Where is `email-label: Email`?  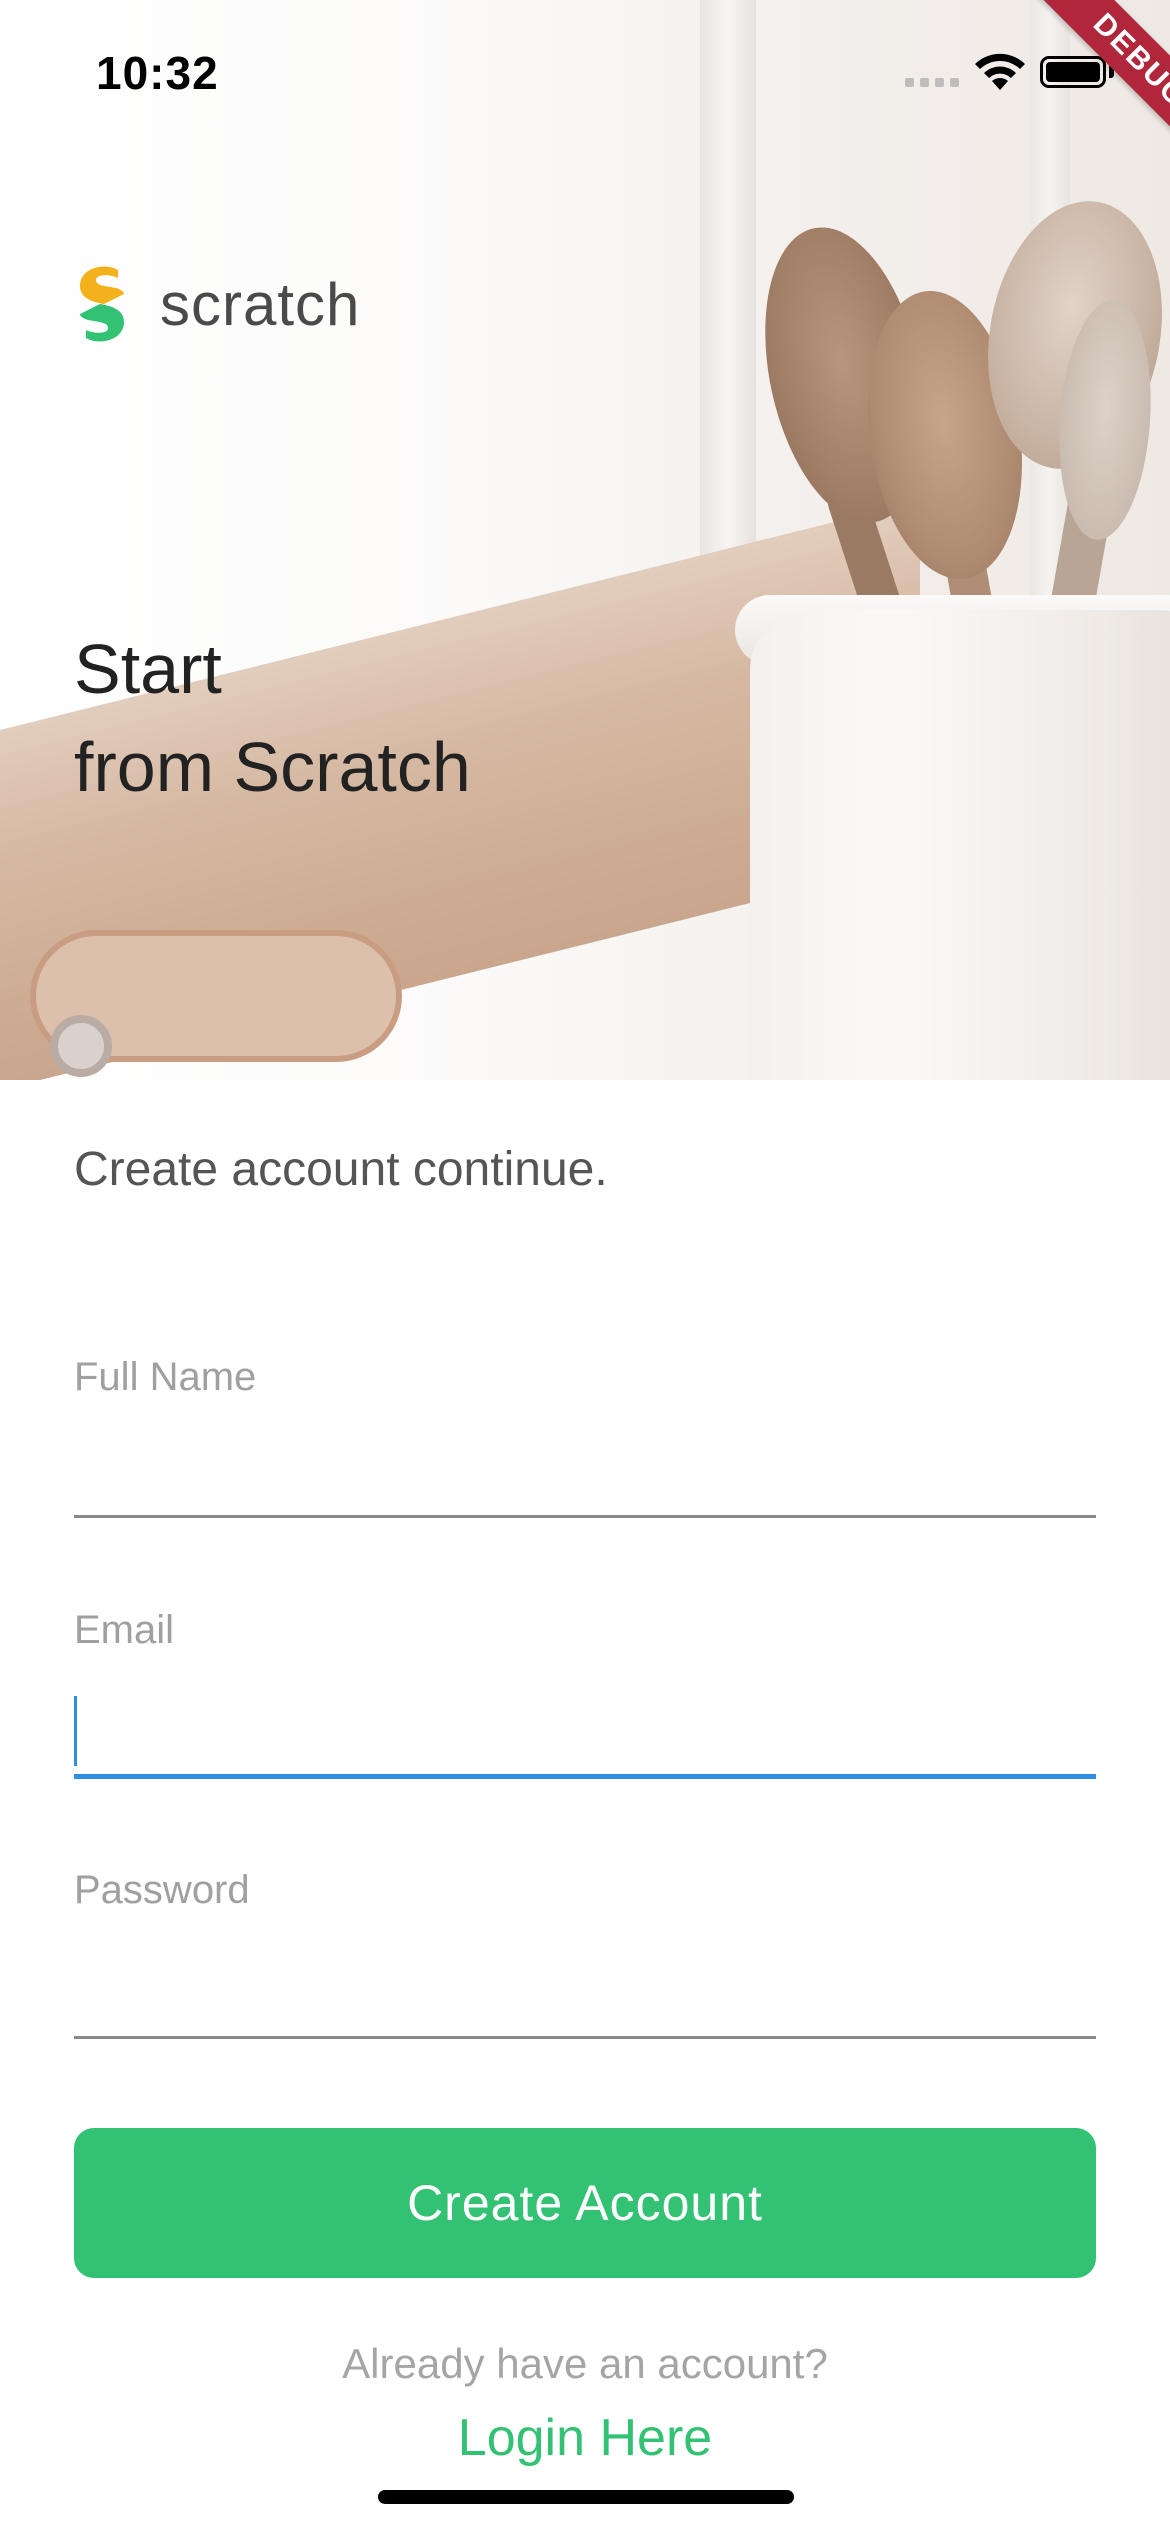
email-label: Email is located at coordinates (124, 1630).